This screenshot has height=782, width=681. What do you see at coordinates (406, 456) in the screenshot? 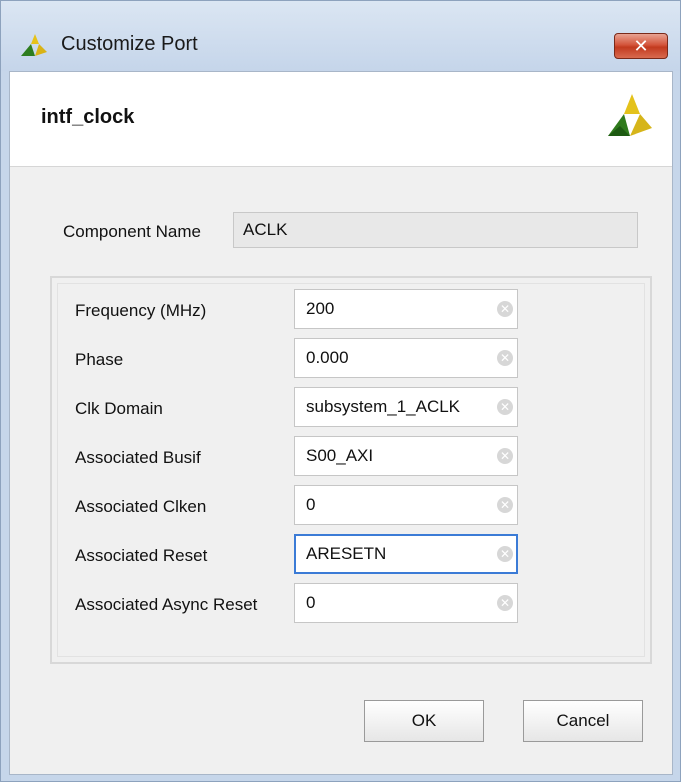
I see `associated-busif-input: S00_AXI ✕` at bounding box center [406, 456].